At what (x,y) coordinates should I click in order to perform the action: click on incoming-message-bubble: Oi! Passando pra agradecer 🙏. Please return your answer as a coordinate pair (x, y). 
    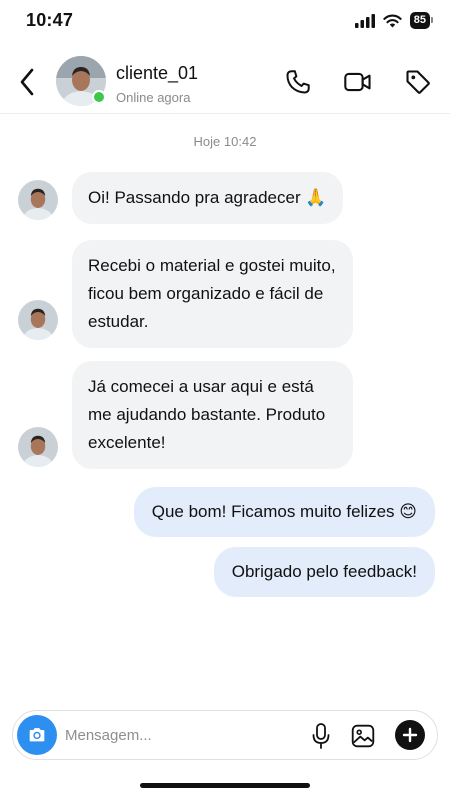
    Looking at the image, I should click on (207, 198).